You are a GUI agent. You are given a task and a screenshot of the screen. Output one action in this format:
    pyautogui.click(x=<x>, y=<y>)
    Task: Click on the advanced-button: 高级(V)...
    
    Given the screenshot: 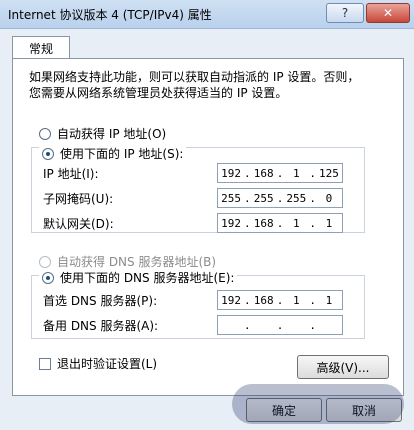 What is the action you would take?
    pyautogui.click(x=343, y=367)
    